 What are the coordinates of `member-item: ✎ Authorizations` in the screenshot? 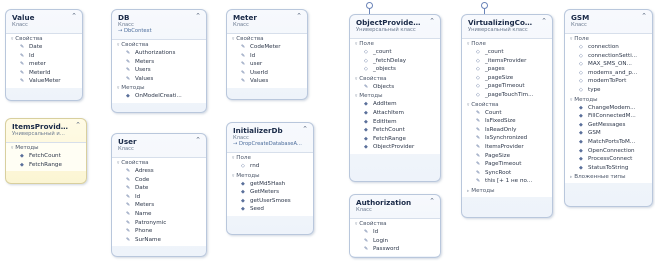 It's located at (159, 53).